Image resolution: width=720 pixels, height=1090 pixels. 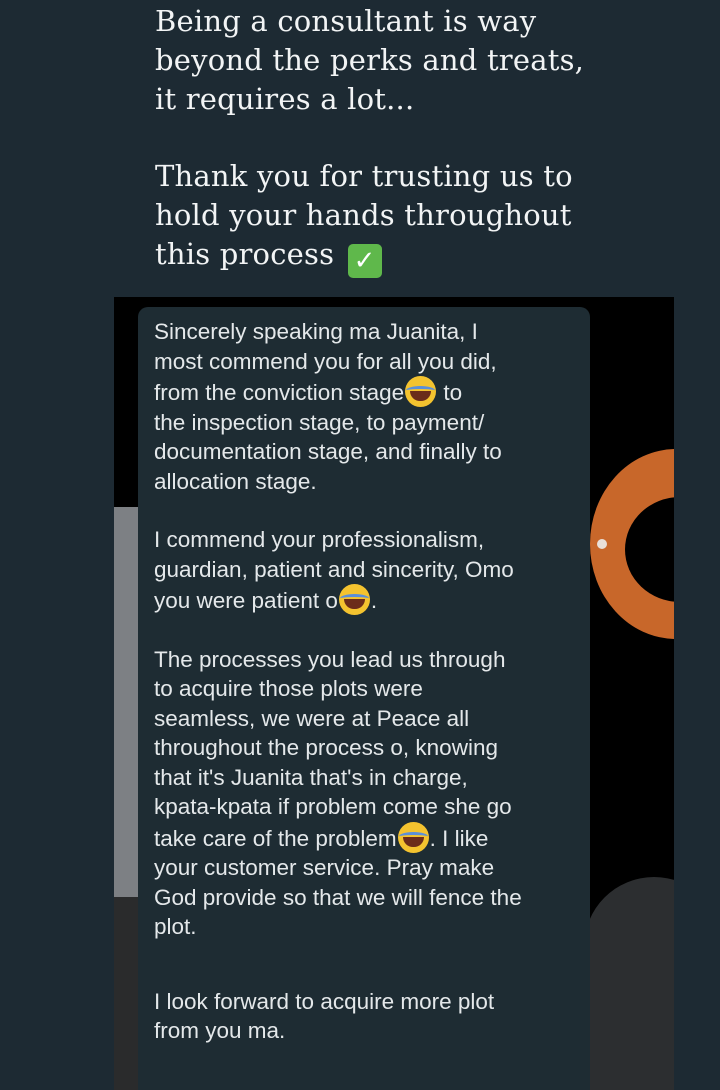 What do you see at coordinates (330, 659) in the screenshot?
I see `message-line: The processes you lead us through` at bounding box center [330, 659].